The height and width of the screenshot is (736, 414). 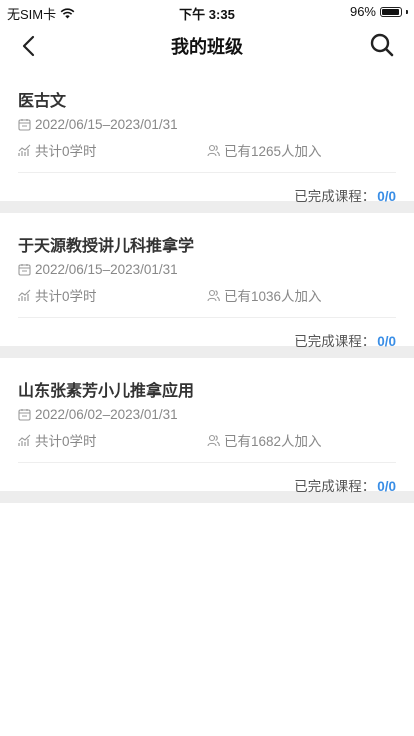 I want to click on date-range: 2022/06/02–2023/01/31, so click(x=106, y=414).